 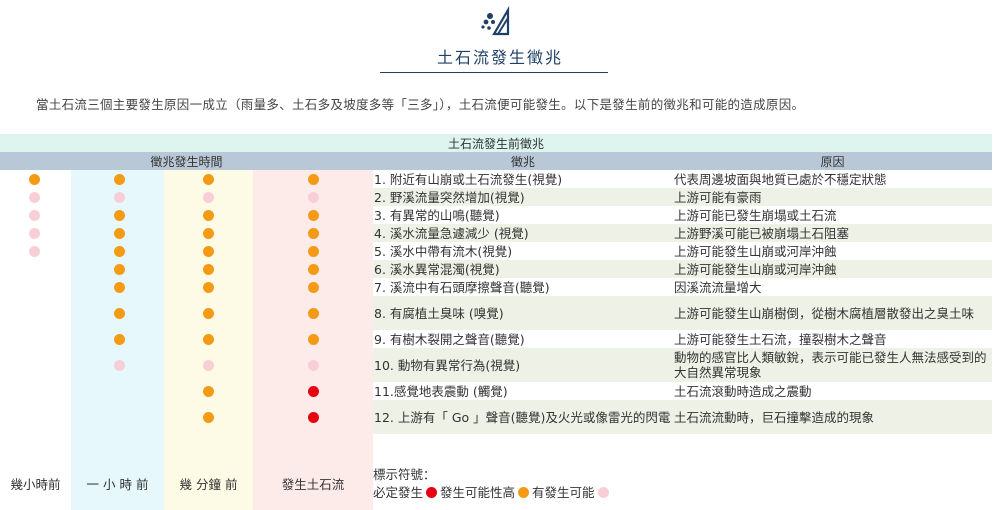 What do you see at coordinates (832, 417) in the screenshot?
I see `cause-cell: 土石流流動時，巨石撞擊造成的現象` at bounding box center [832, 417].